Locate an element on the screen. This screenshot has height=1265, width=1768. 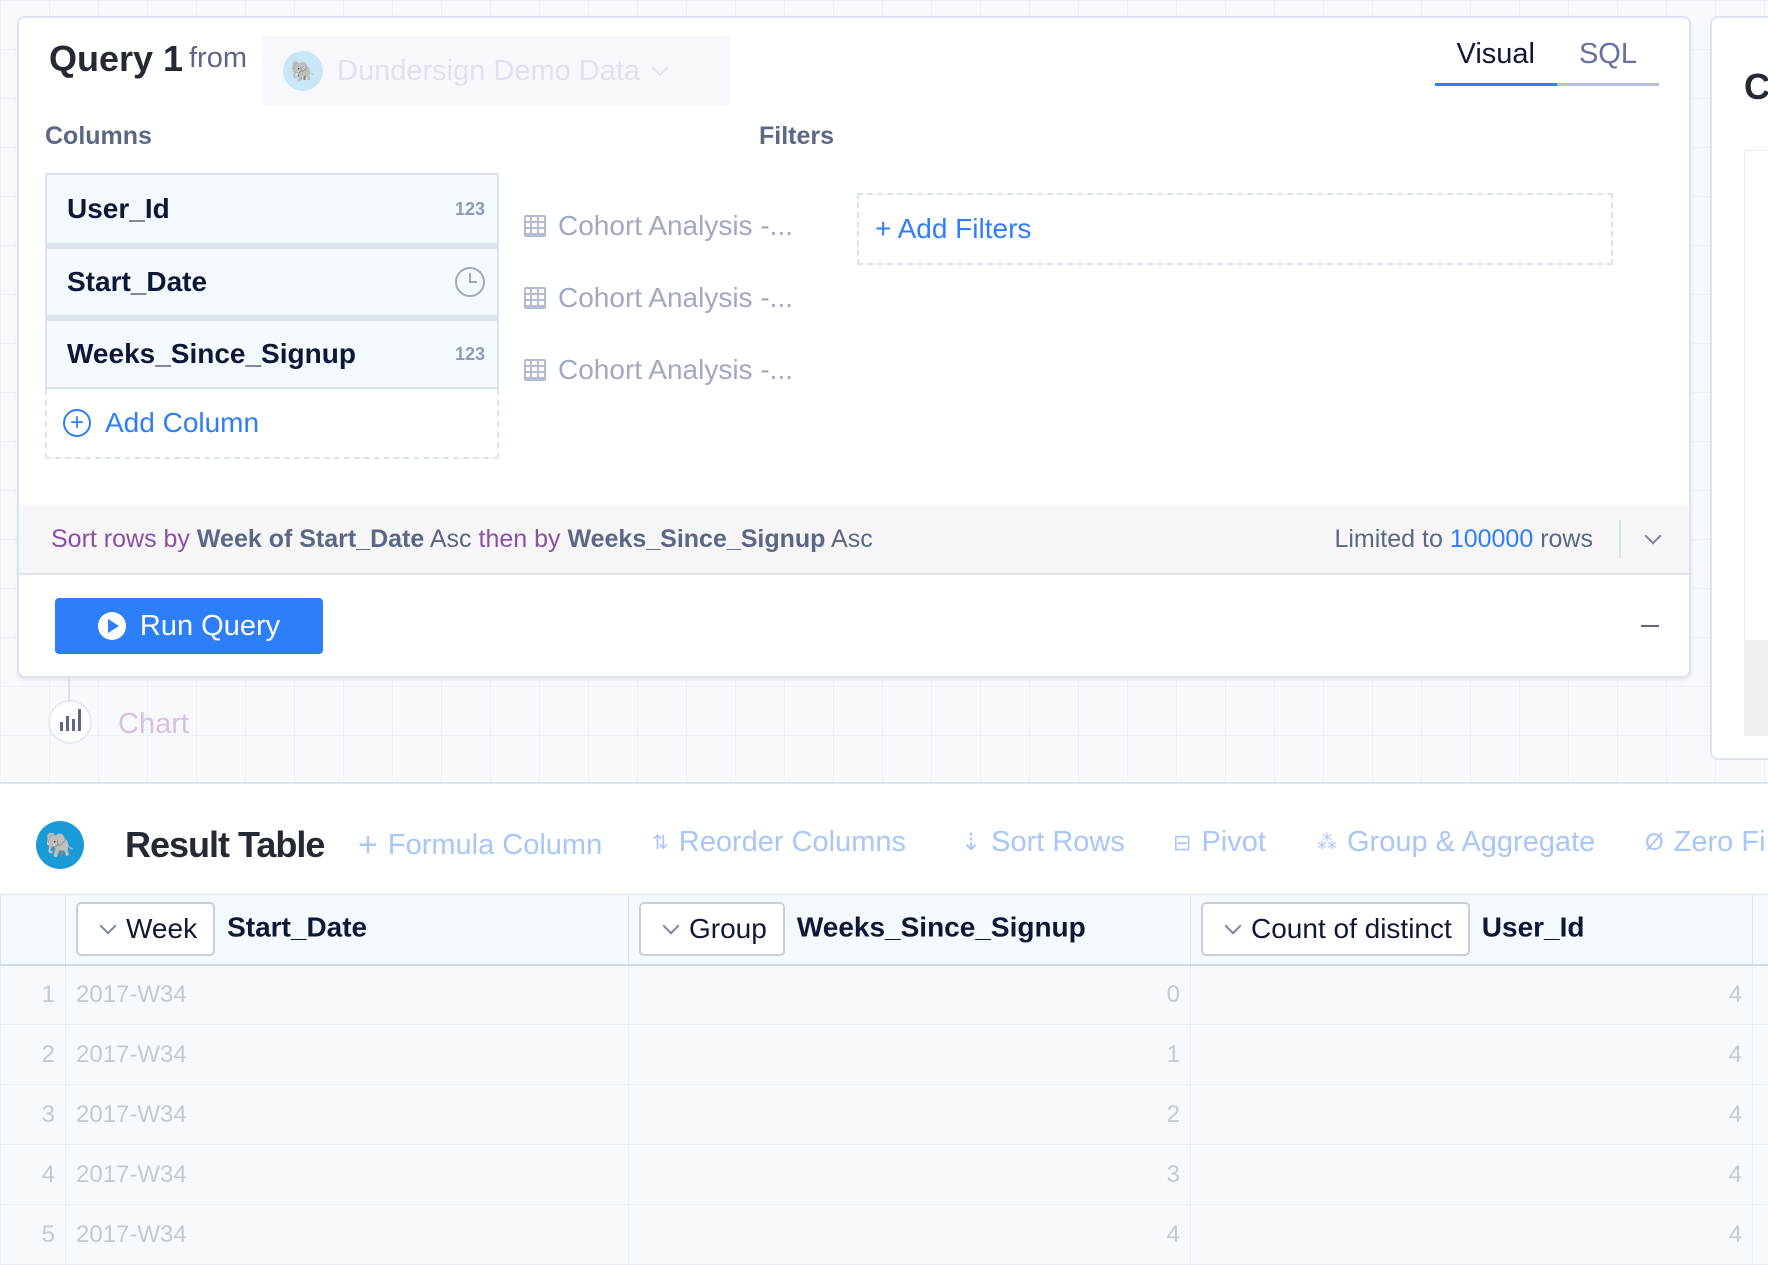
tool-label: Sort Rows is located at coordinates (1058, 842).